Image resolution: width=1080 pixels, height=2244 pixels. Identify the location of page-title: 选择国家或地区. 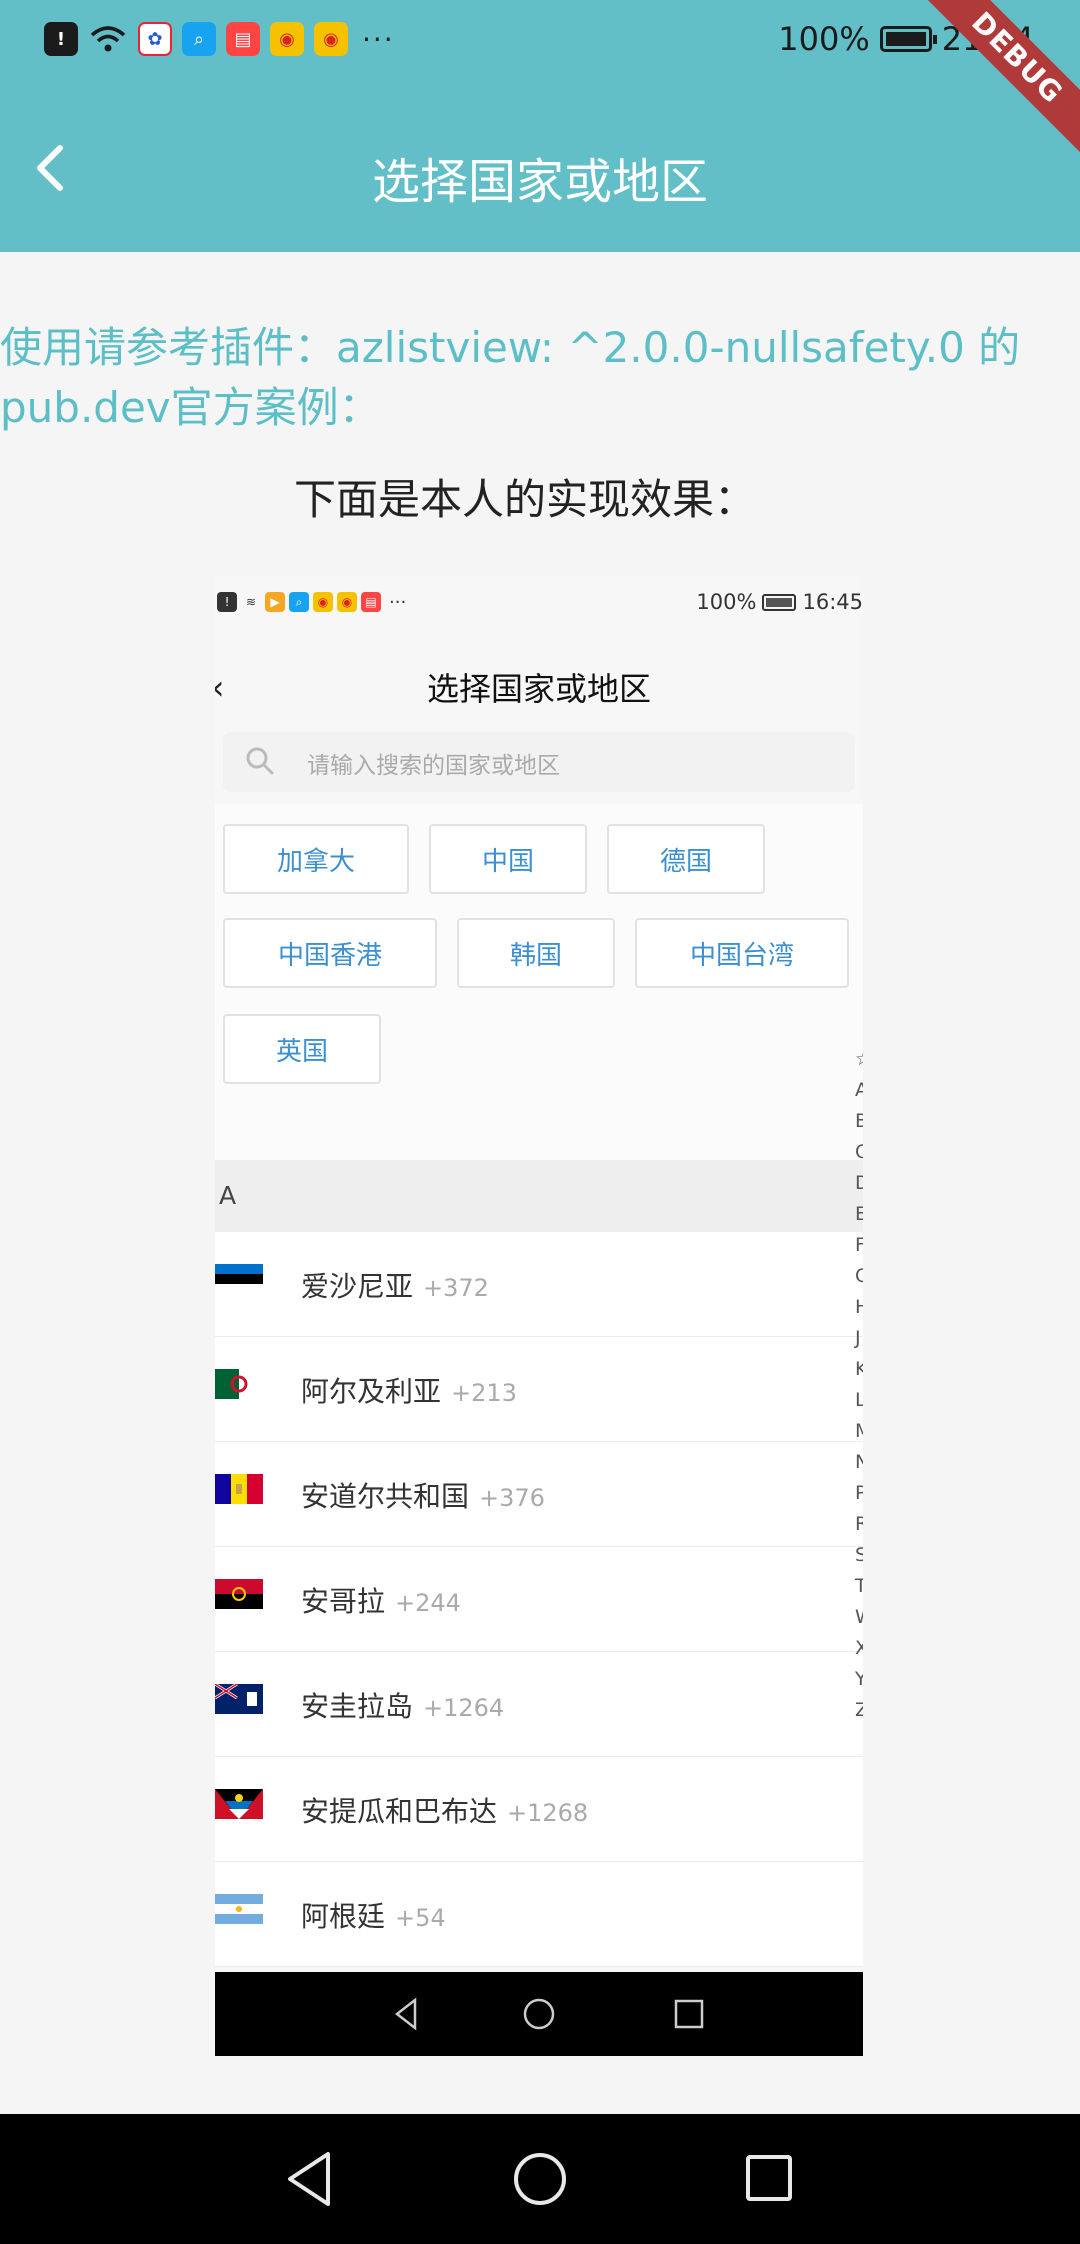
(539, 182).